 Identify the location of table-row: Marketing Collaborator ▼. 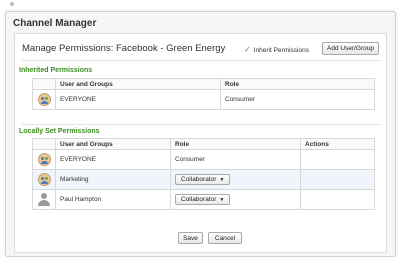
(203, 179).